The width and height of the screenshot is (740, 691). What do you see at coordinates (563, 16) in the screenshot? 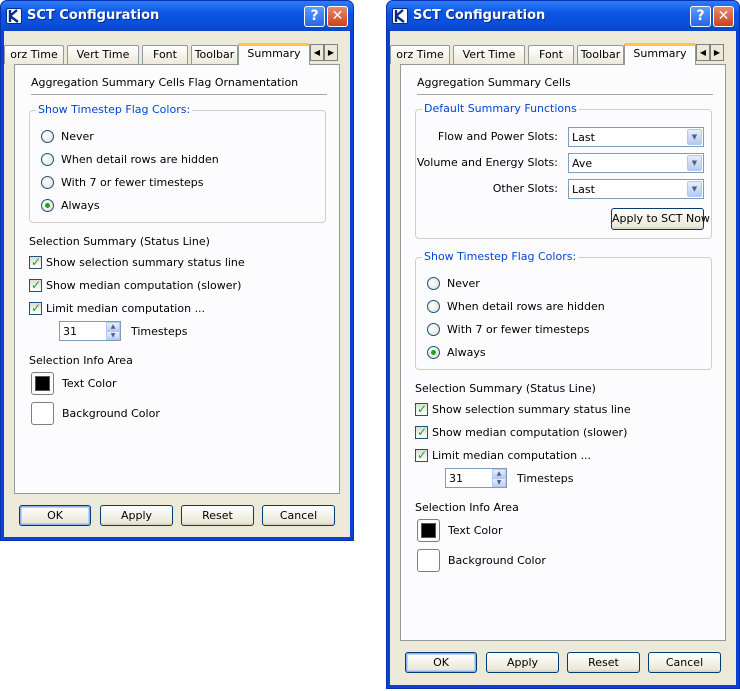
I see `right-titlebar: SCT Configuration ? ✕` at bounding box center [563, 16].